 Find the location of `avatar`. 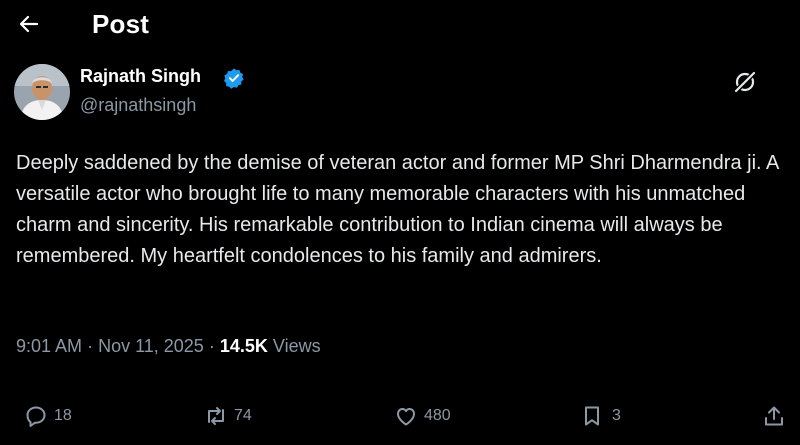

avatar is located at coordinates (42, 92).